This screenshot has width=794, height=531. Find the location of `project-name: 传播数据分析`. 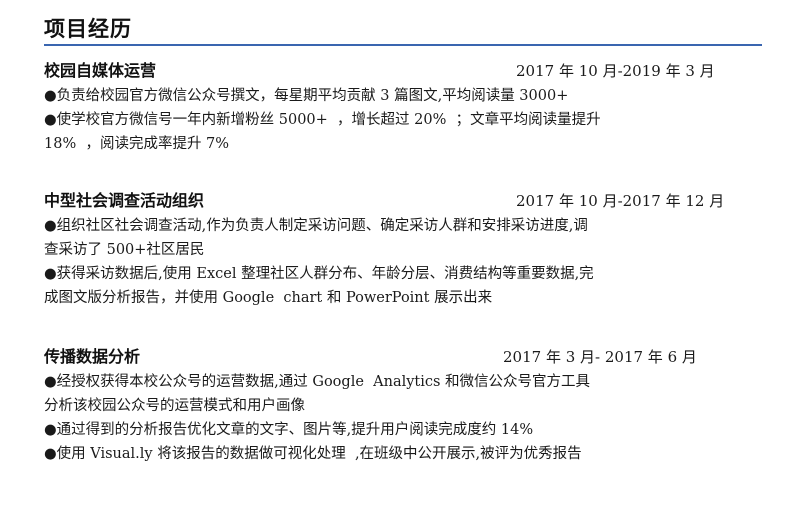

project-name: 传播数据分析 is located at coordinates (92, 356).